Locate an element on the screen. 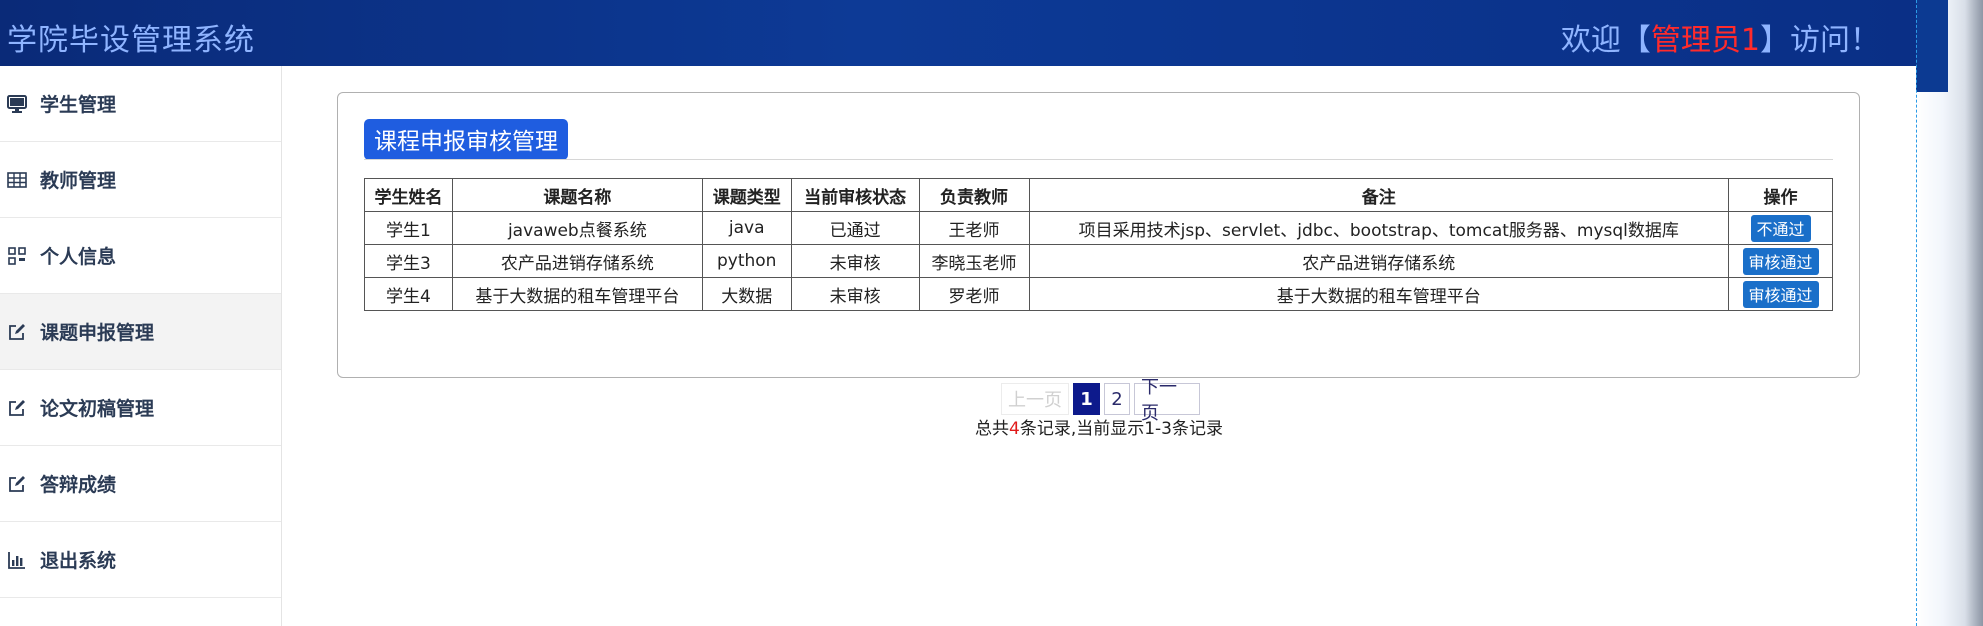 The height and width of the screenshot is (626, 1983). total-count: 4 is located at coordinates (1014, 429).